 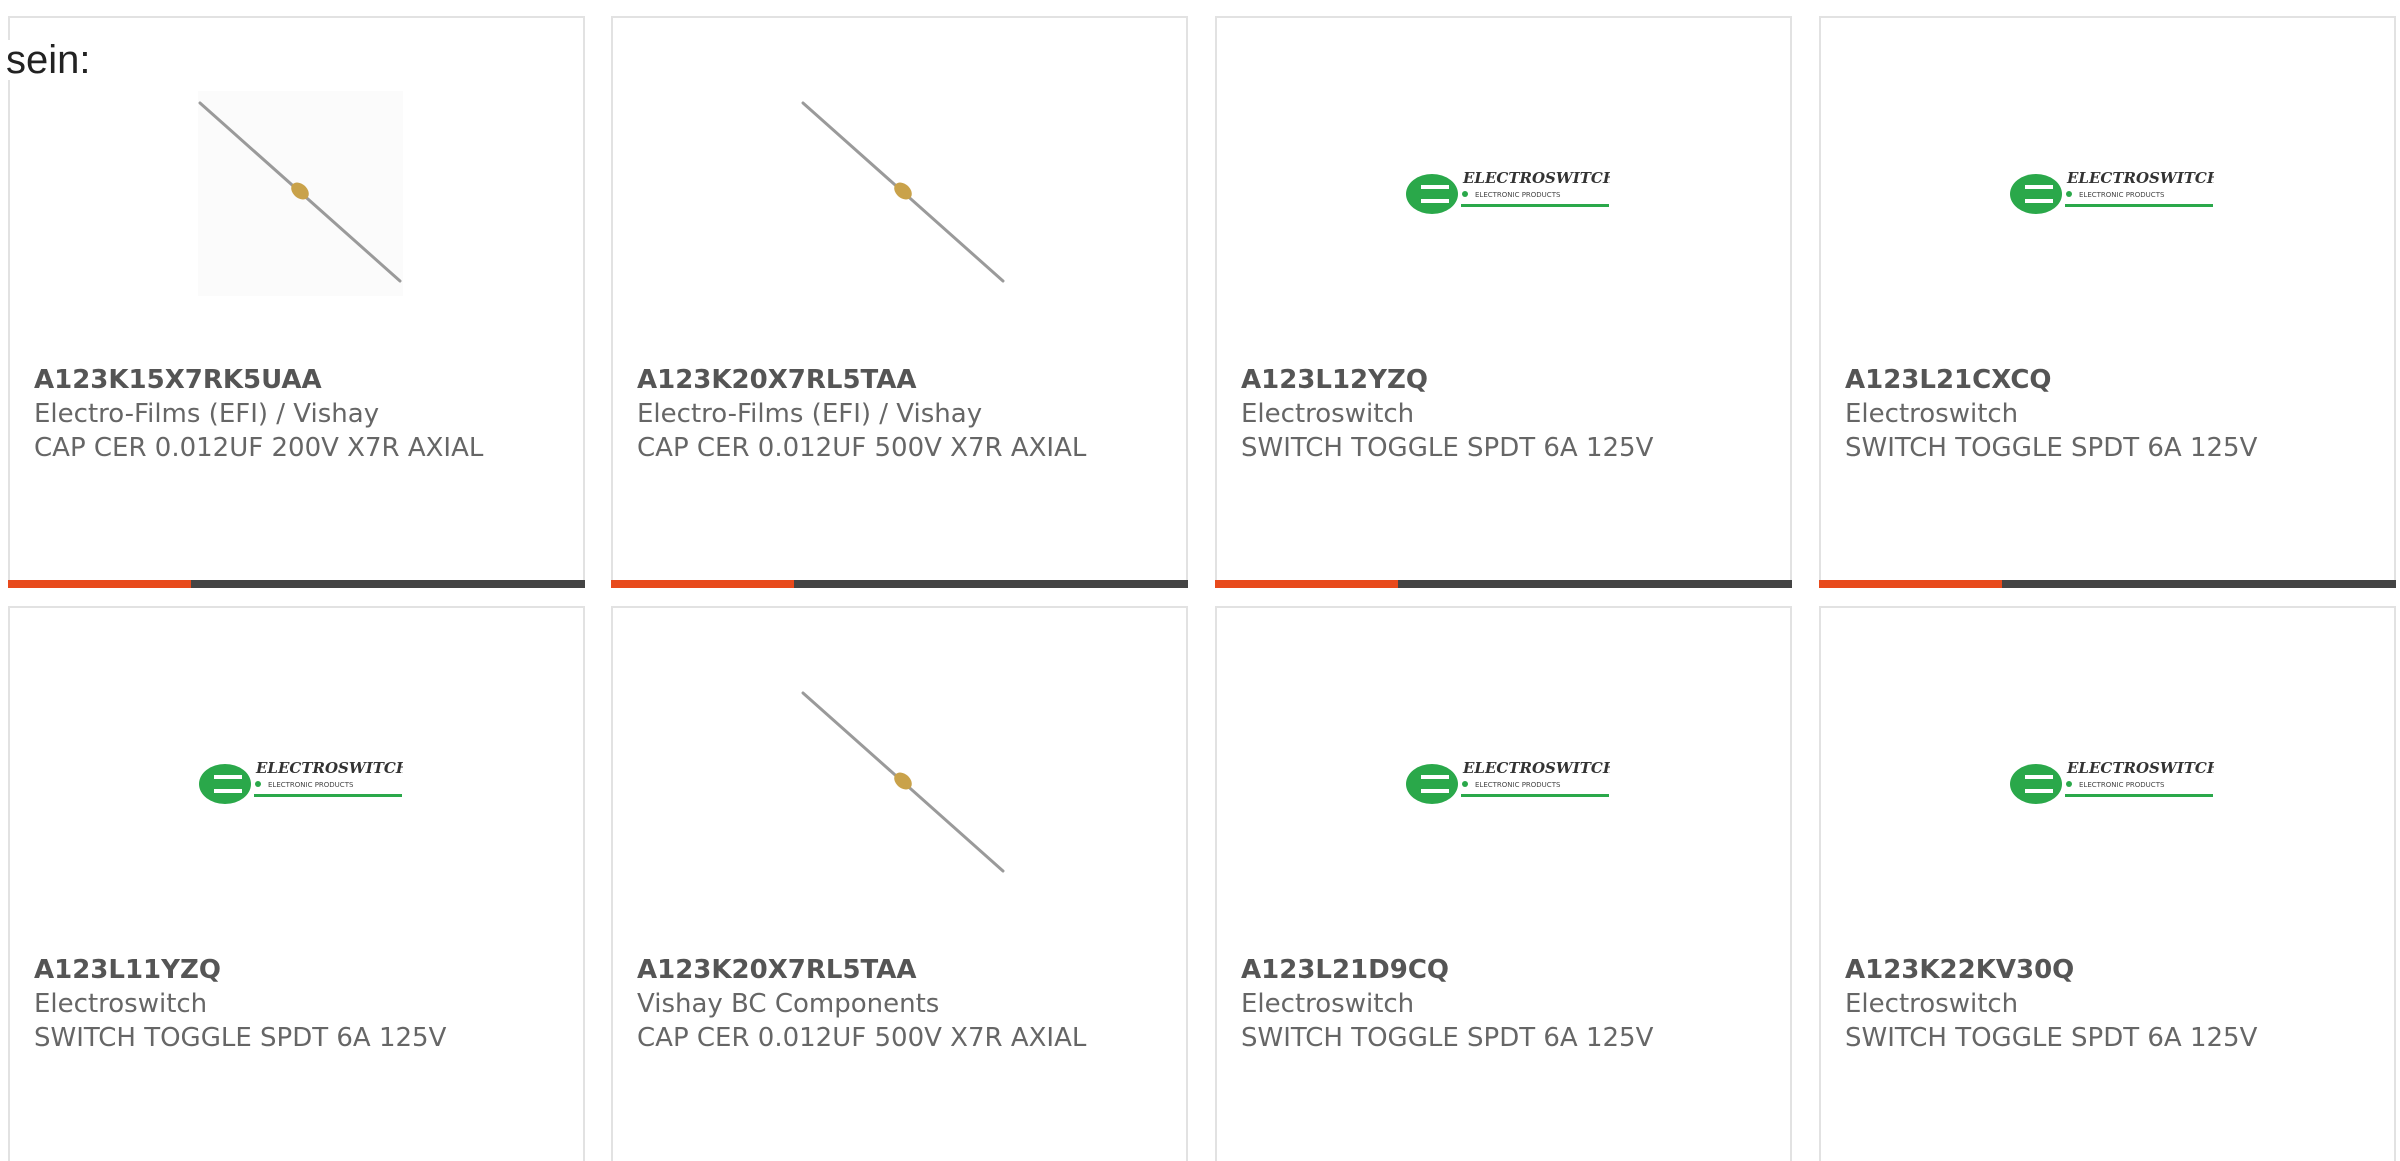 I want to click on part-number: A123L12YZQ, so click(x=1334, y=380).